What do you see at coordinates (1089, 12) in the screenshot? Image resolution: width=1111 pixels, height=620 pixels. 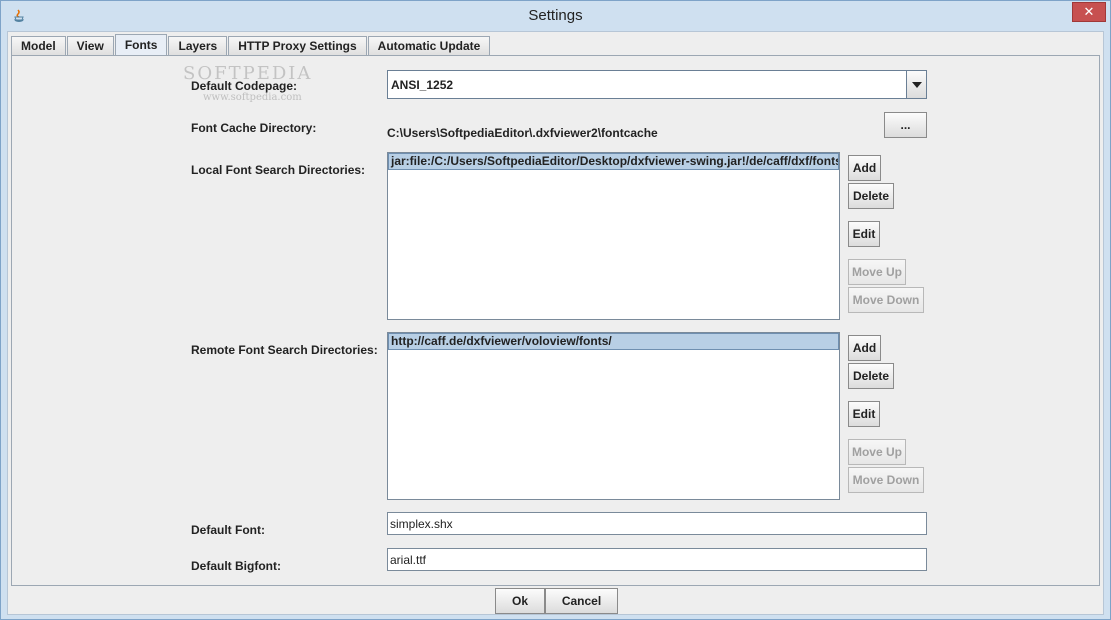 I see `close-button: ✕` at bounding box center [1089, 12].